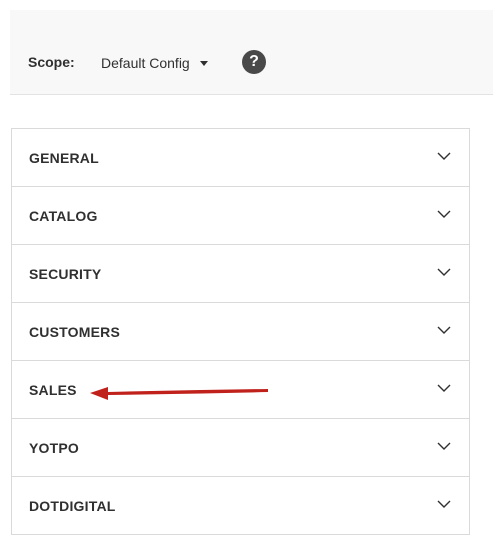 This screenshot has width=493, height=535. I want to click on section-customers: CUSTOMERS, so click(240, 332).